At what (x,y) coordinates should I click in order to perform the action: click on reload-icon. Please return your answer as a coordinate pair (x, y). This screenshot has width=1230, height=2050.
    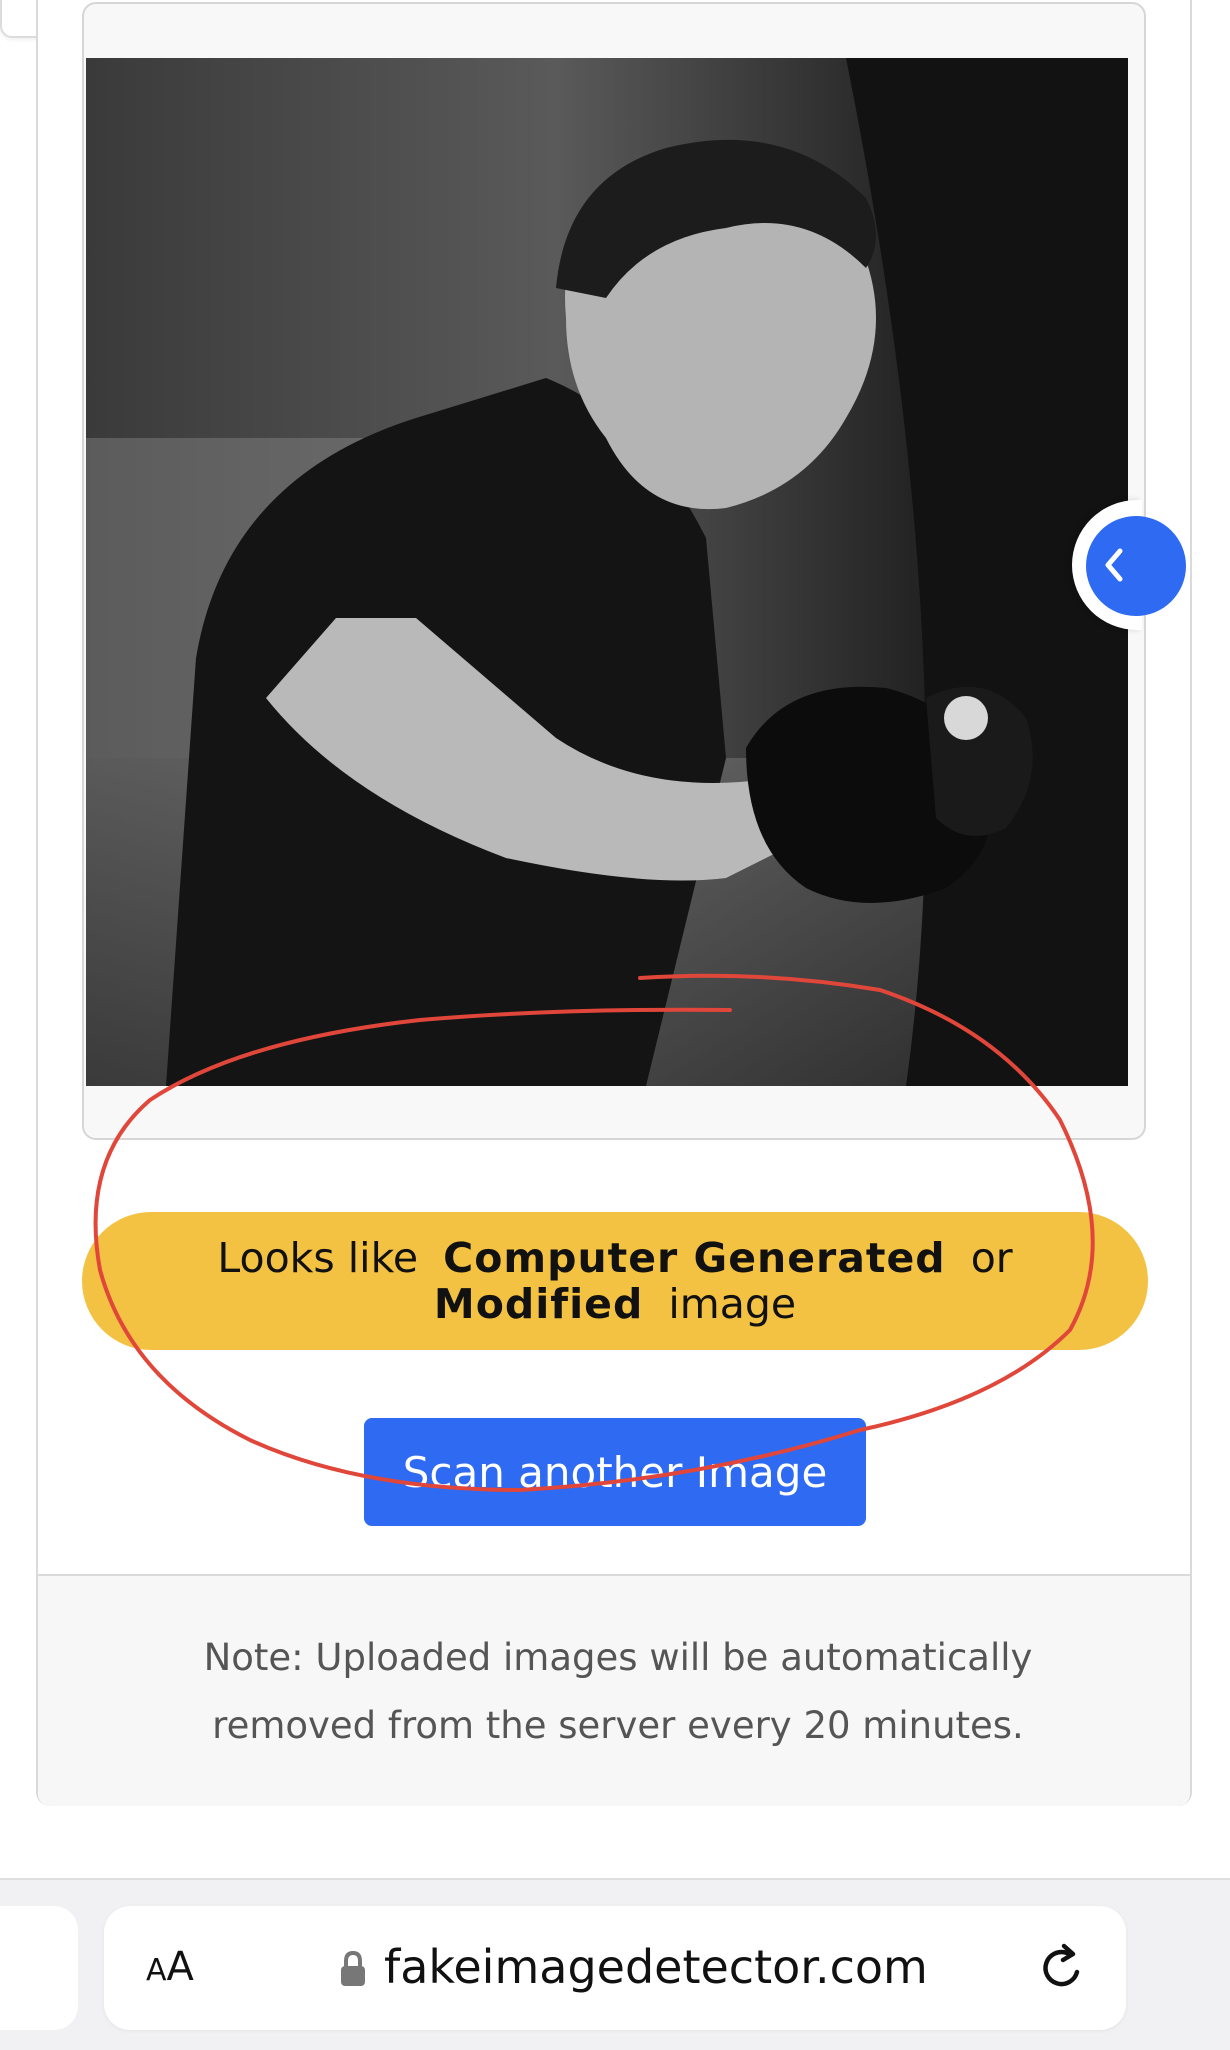
    Looking at the image, I should click on (1062, 1968).